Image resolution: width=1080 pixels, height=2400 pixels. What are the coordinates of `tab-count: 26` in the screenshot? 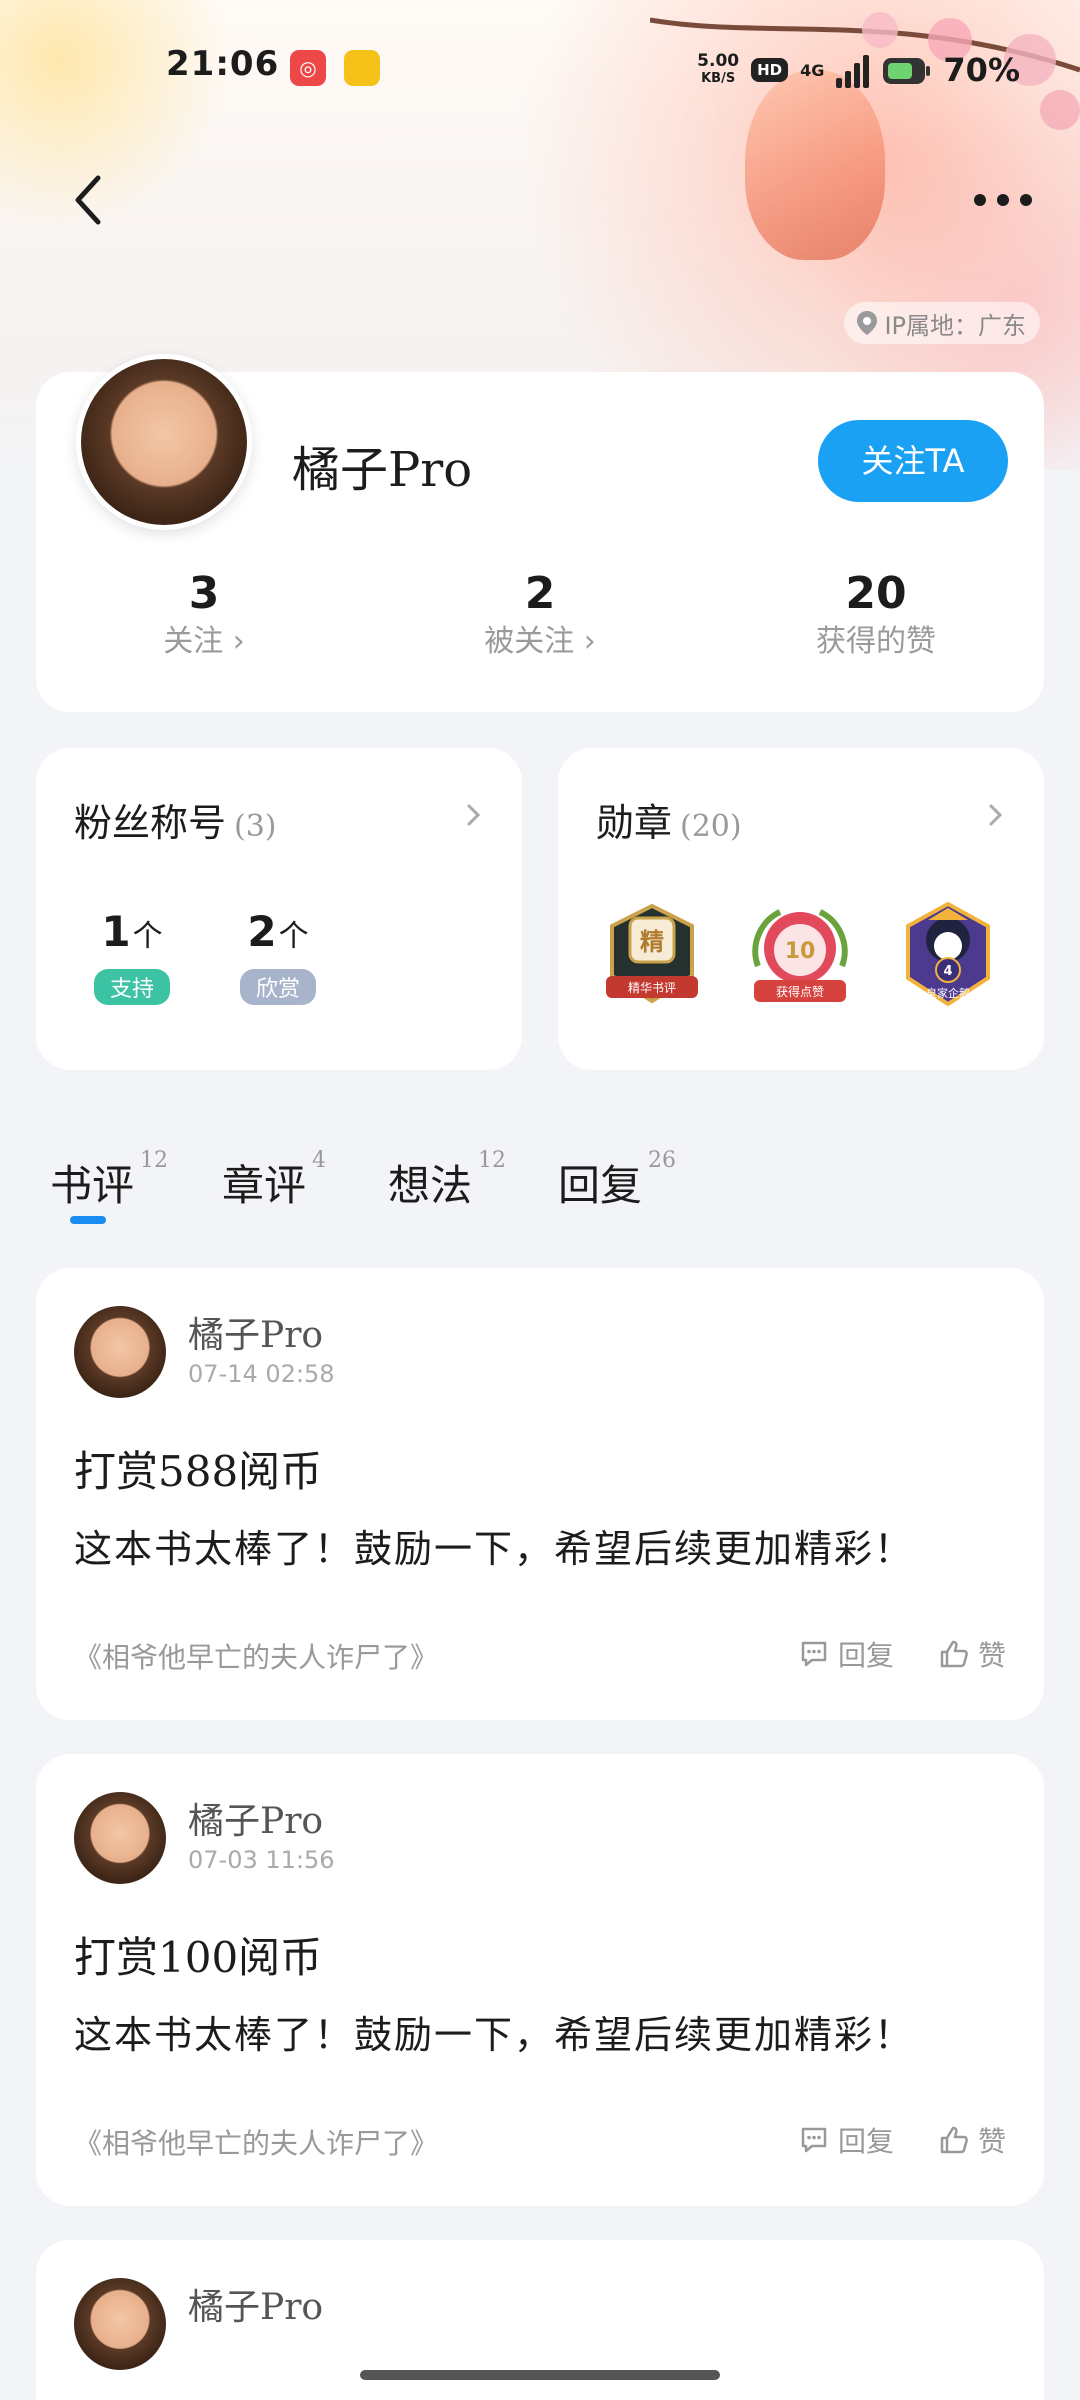 It's located at (662, 1160).